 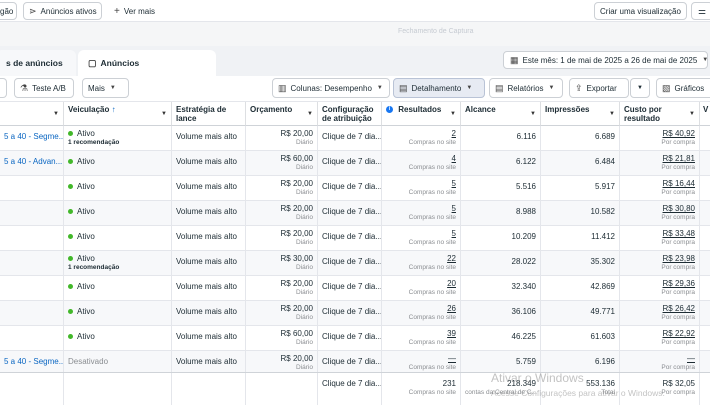 I want to click on sliders-button: ⚌, so click(x=700, y=11).